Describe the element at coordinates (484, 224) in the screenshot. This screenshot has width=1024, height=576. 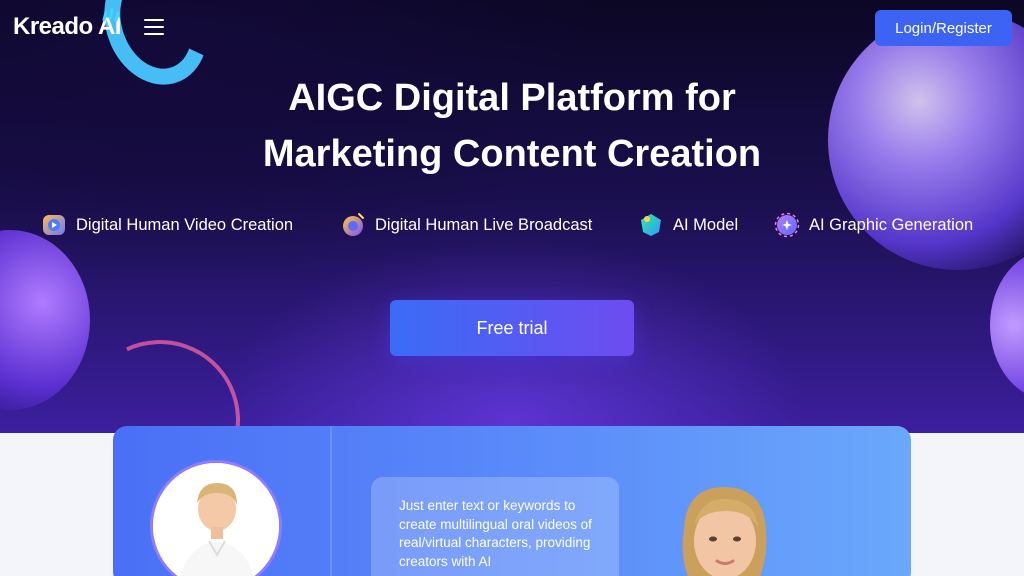
I see `feature-label: Digital Human Live Broadcast` at that location.